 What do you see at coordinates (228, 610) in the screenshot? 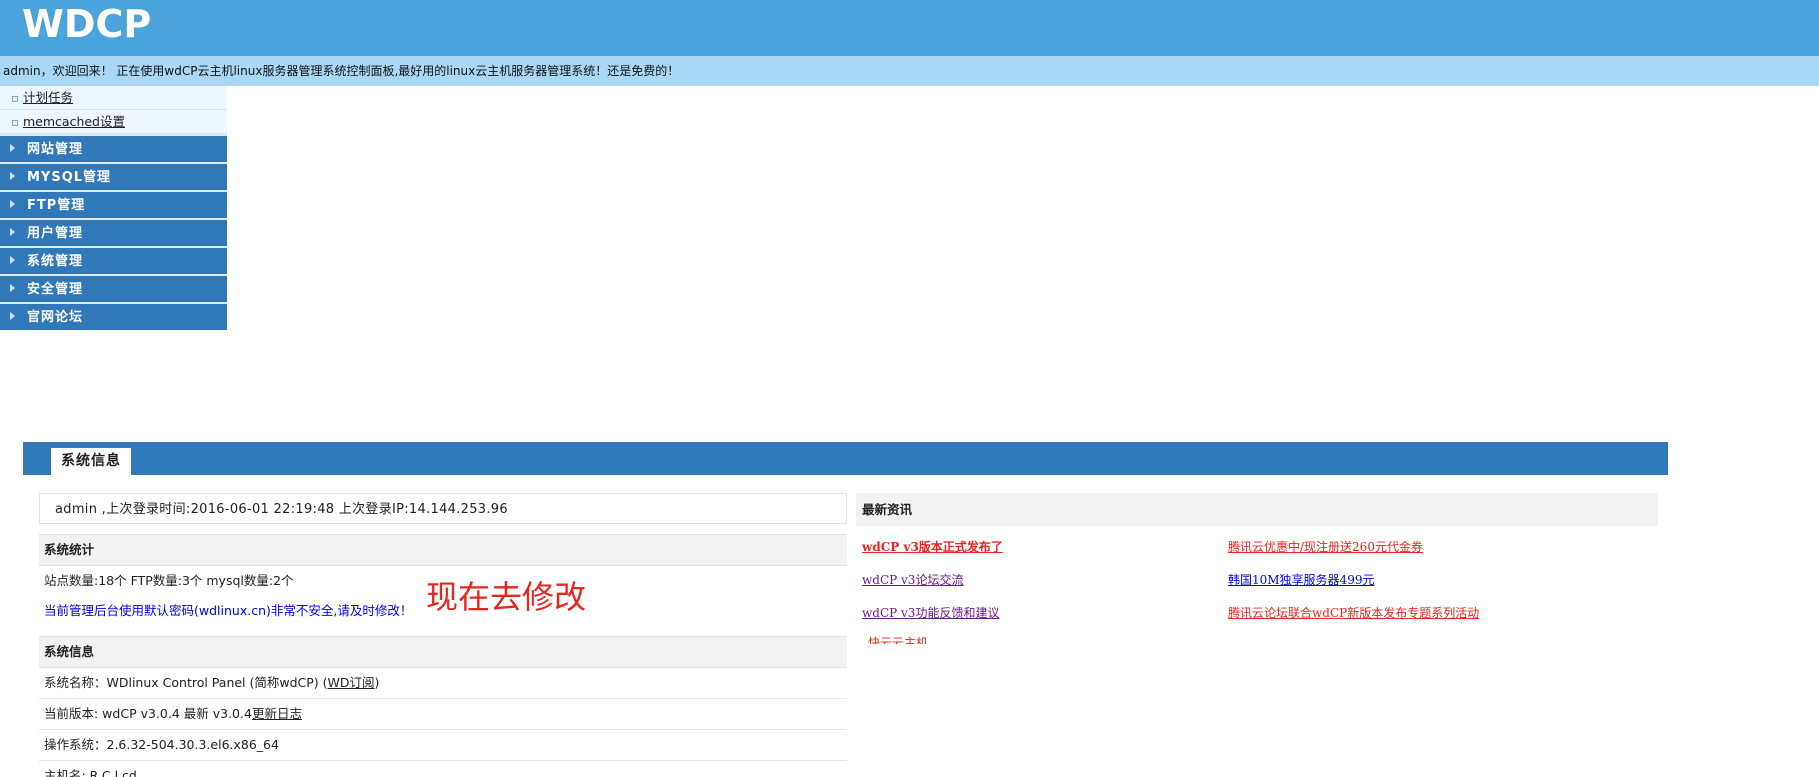
I see `warning-text: 当前管理后台使用默认密码(wdlinux.cn)非常不安全,请及时修改！` at bounding box center [228, 610].